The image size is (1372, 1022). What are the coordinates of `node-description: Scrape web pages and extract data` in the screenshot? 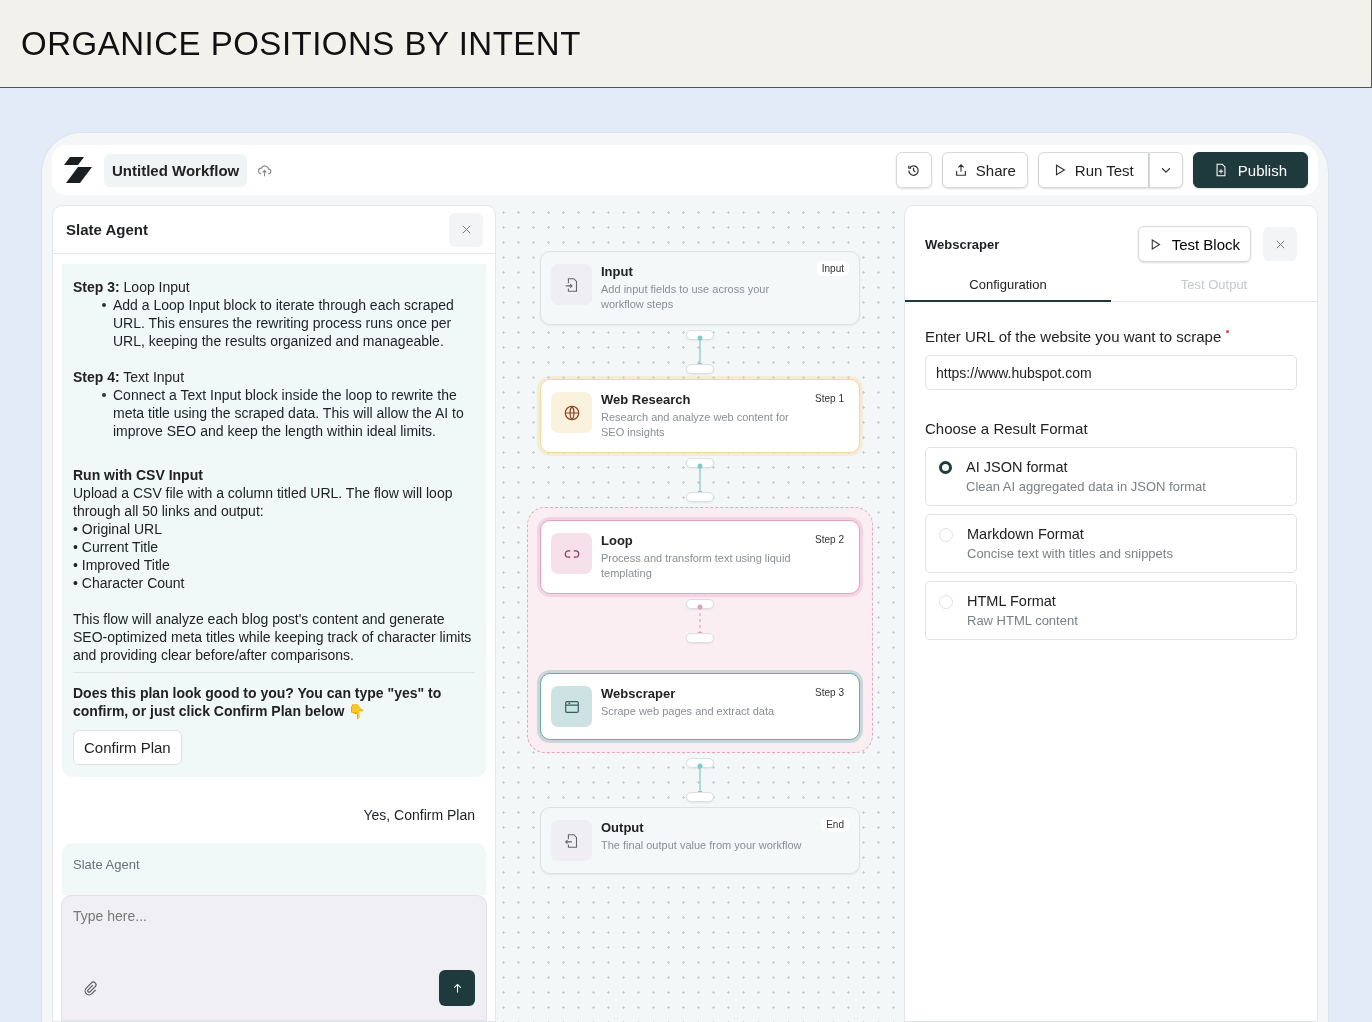 It's located at (688, 711).